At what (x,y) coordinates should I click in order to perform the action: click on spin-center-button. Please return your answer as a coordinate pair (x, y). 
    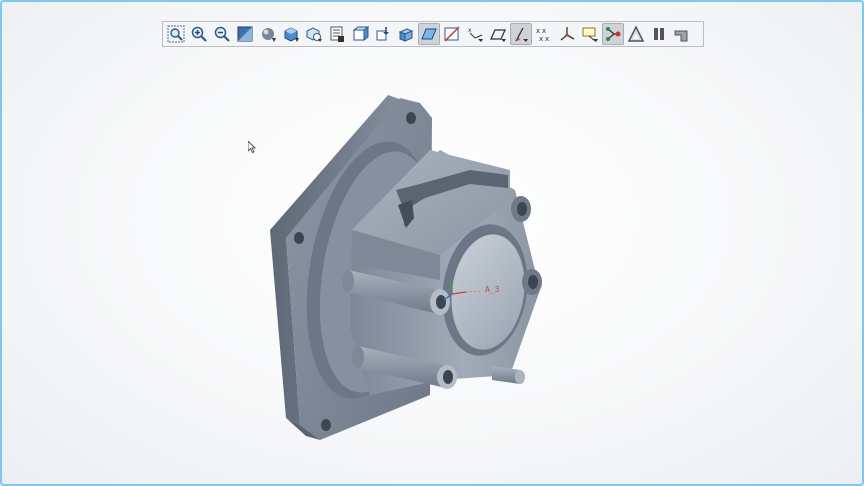
    Looking at the image, I should click on (590, 34).